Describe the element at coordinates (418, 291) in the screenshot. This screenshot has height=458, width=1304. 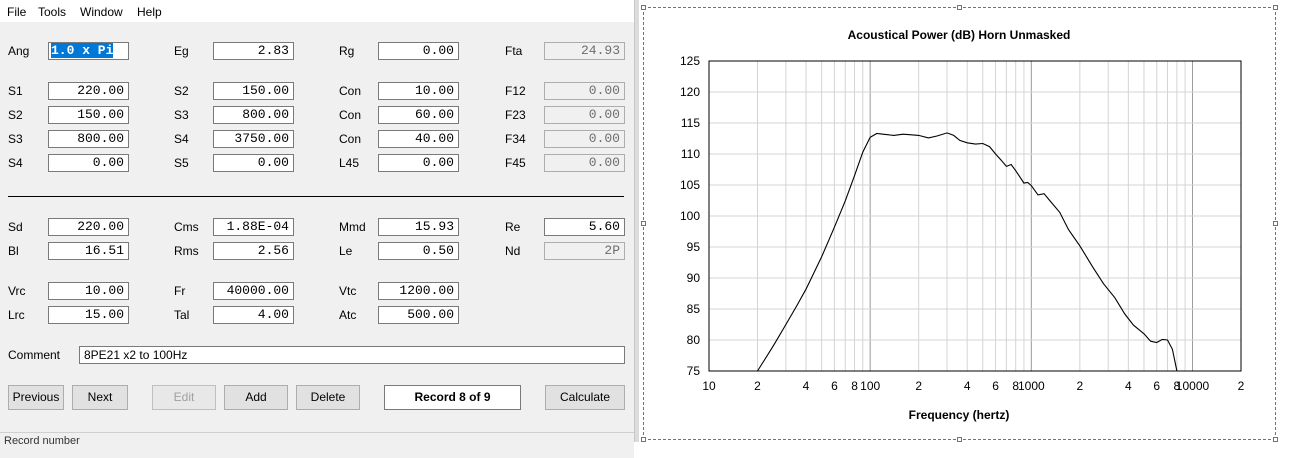
I see `vtc-field: 1200.00` at that location.